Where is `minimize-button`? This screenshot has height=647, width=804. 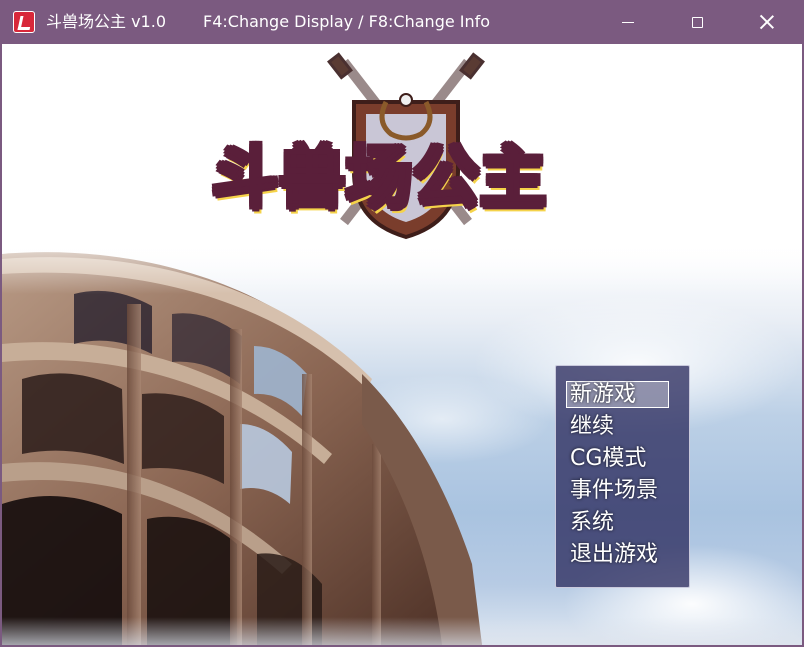 minimize-button is located at coordinates (628, 22).